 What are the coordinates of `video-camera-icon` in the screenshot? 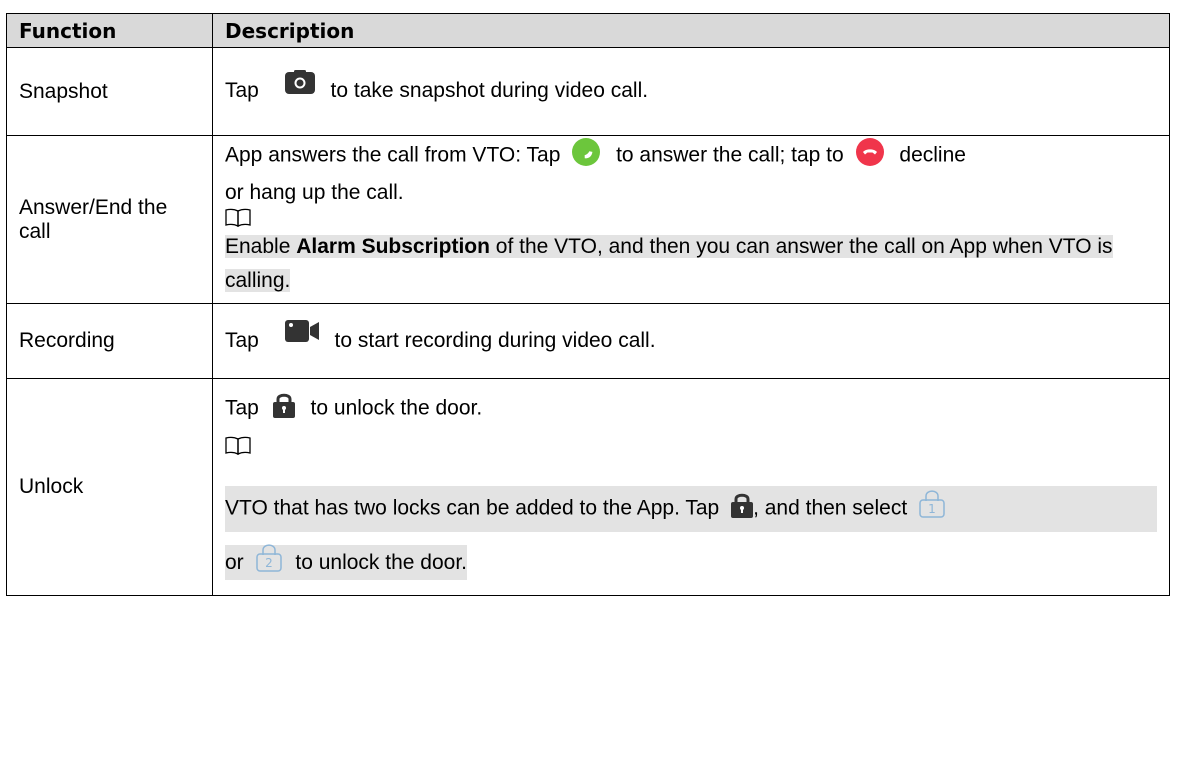 It's located at (301, 331).